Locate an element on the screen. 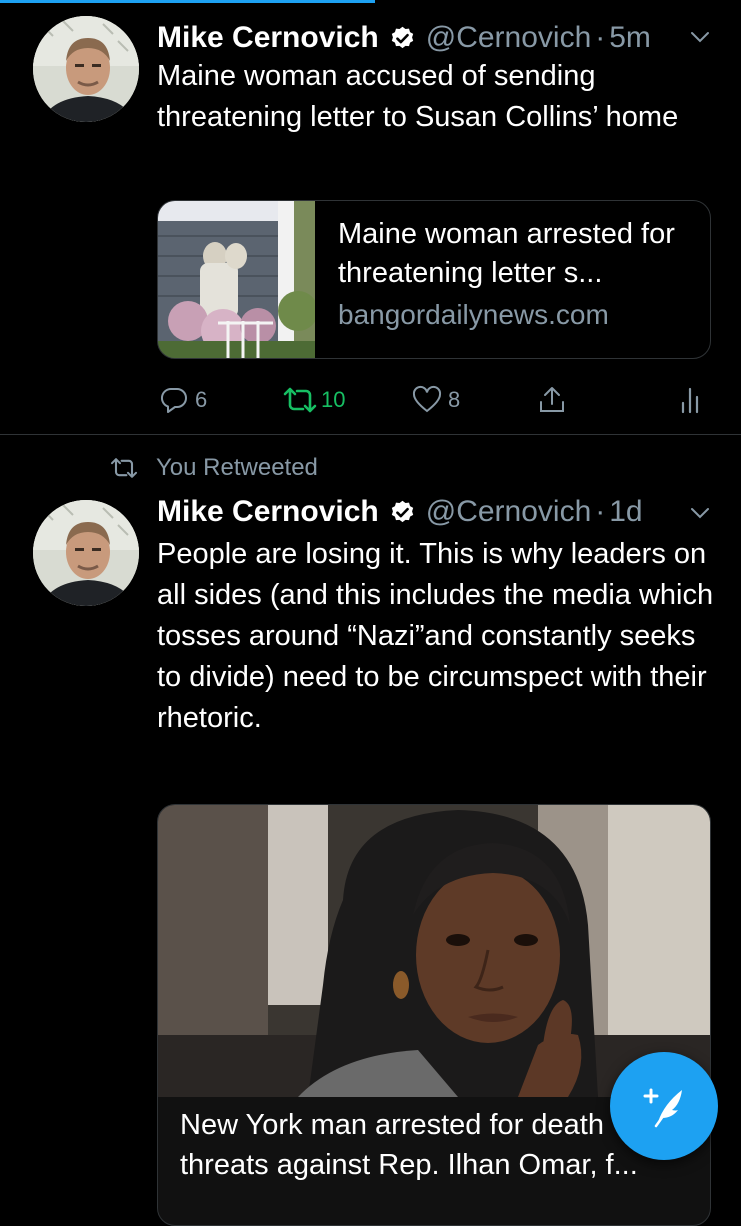 This screenshot has height=1226, width=741. reply-icon is located at coordinates (173, 400).